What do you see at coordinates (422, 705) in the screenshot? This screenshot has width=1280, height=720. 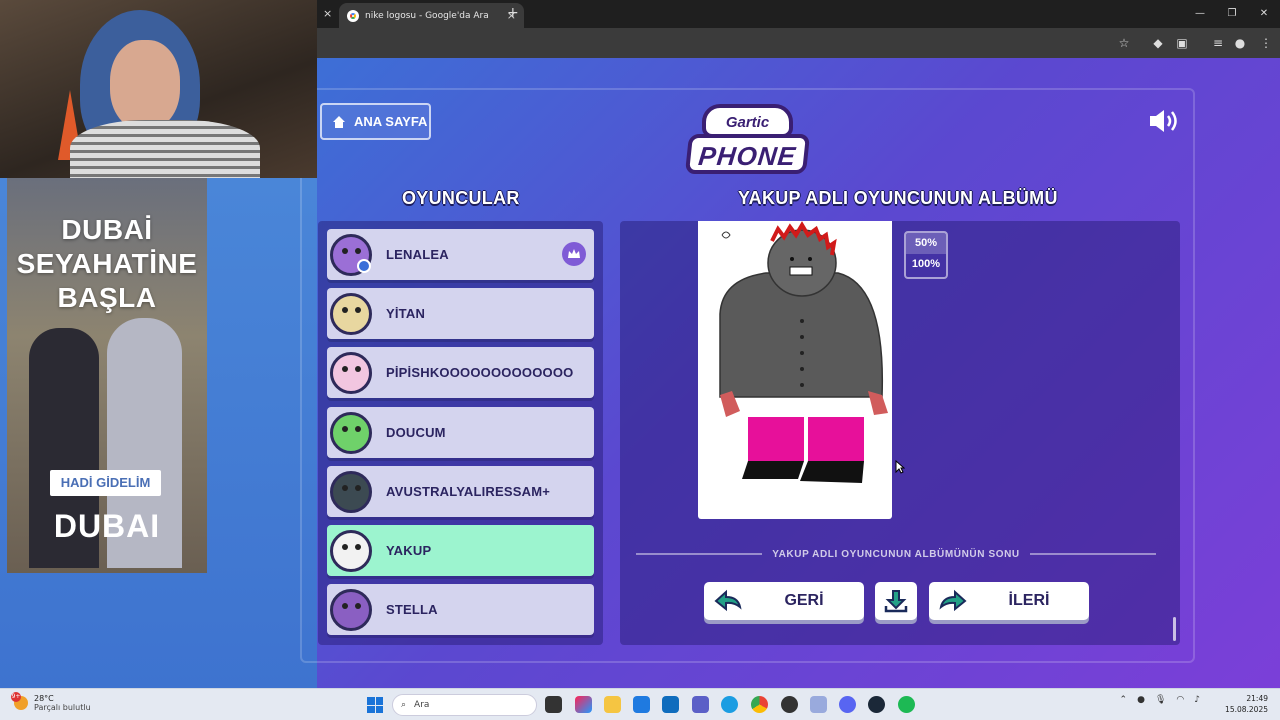 I see `search-placeholder: Ara` at bounding box center [422, 705].